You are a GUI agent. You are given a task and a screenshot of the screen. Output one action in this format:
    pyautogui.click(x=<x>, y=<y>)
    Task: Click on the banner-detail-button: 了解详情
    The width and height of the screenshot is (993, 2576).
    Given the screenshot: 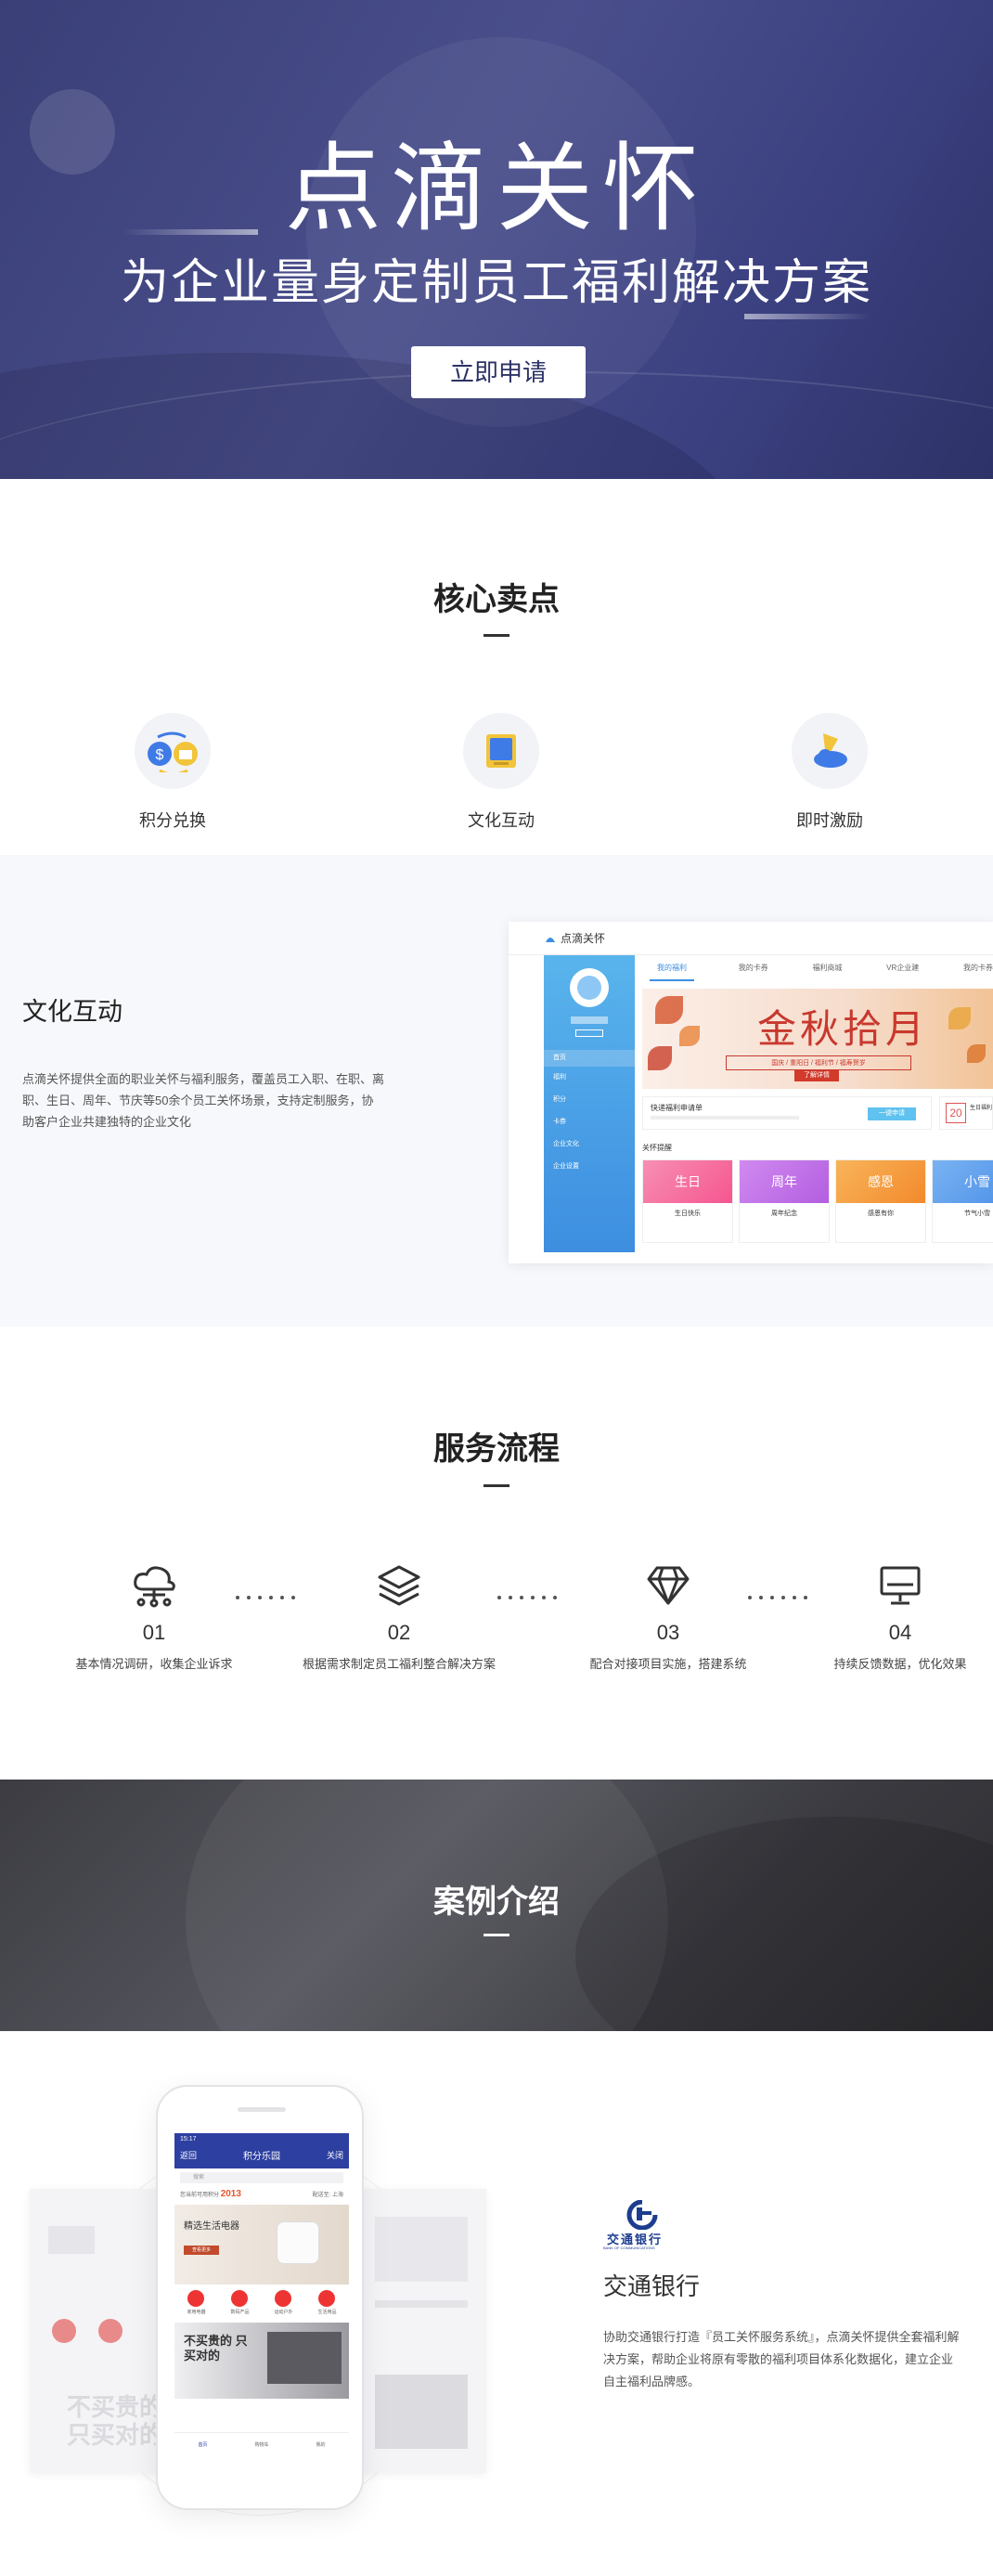 What is the action you would take?
    pyautogui.click(x=816, y=1075)
    